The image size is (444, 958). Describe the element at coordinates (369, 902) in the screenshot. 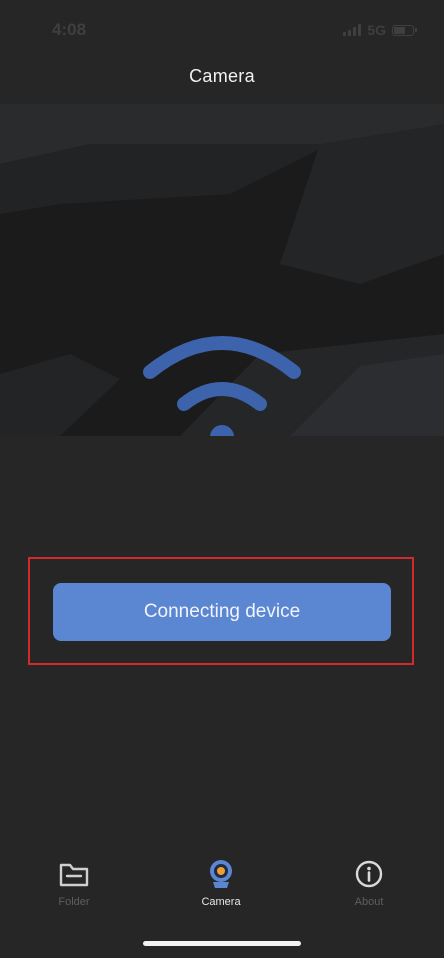

I see `tab-about-label: About` at that location.